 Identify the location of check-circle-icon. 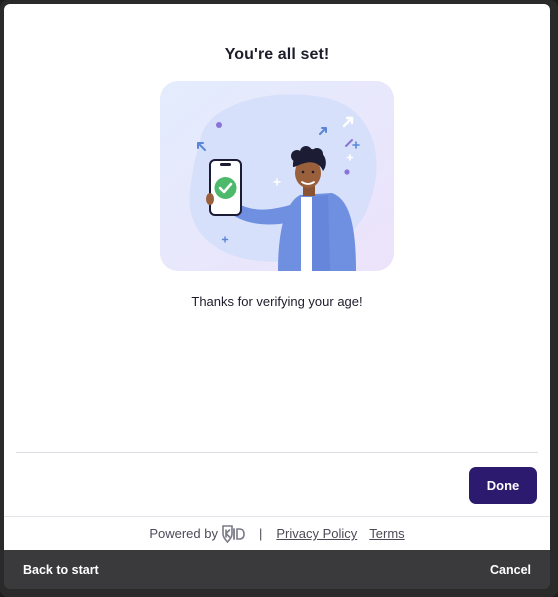
(225, 188).